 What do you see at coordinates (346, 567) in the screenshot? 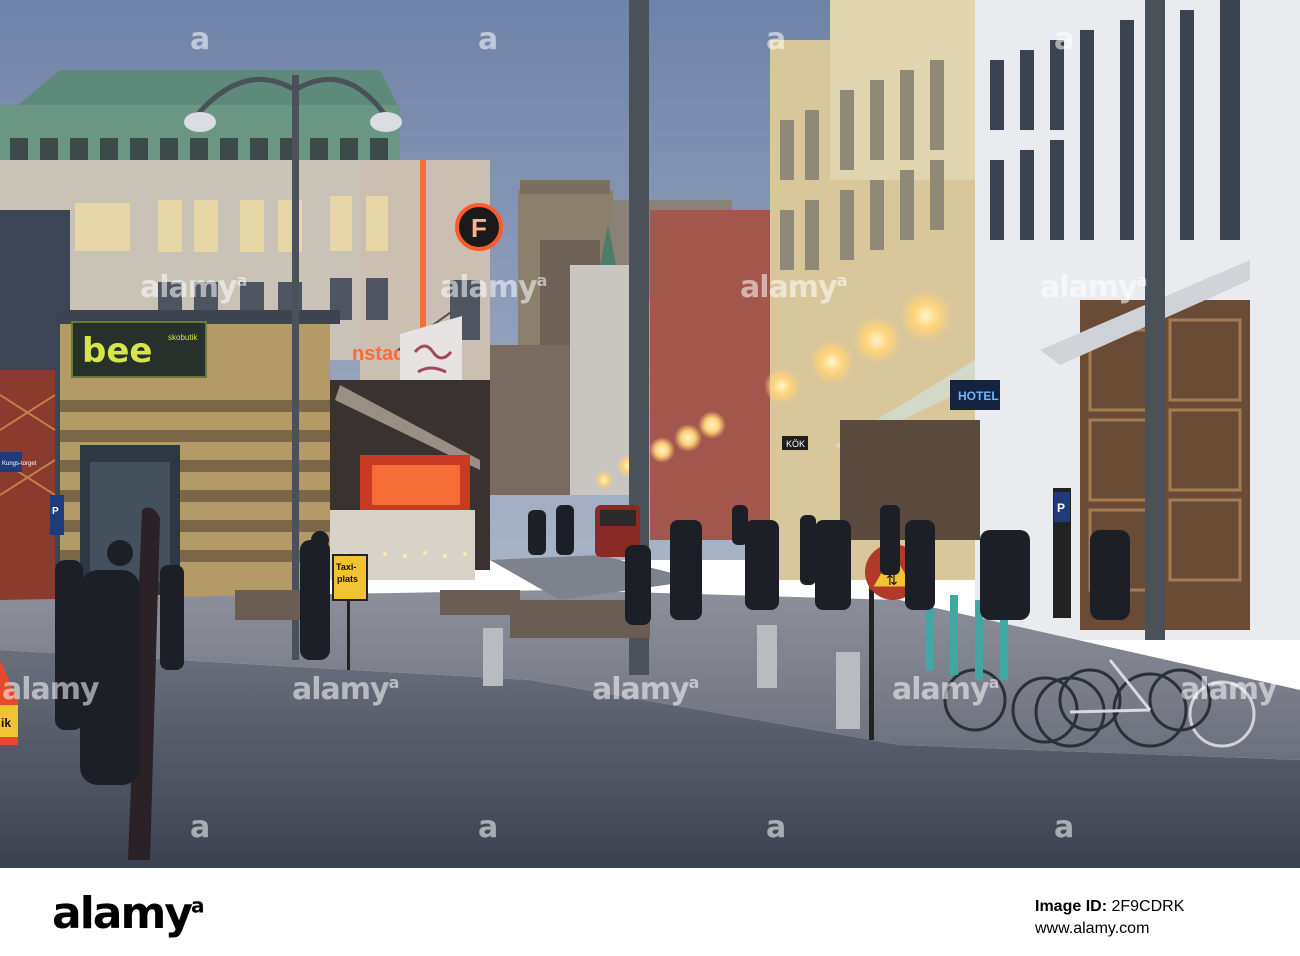
I see `taxi-sign-line1: Taxi-` at bounding box center [346, 567].